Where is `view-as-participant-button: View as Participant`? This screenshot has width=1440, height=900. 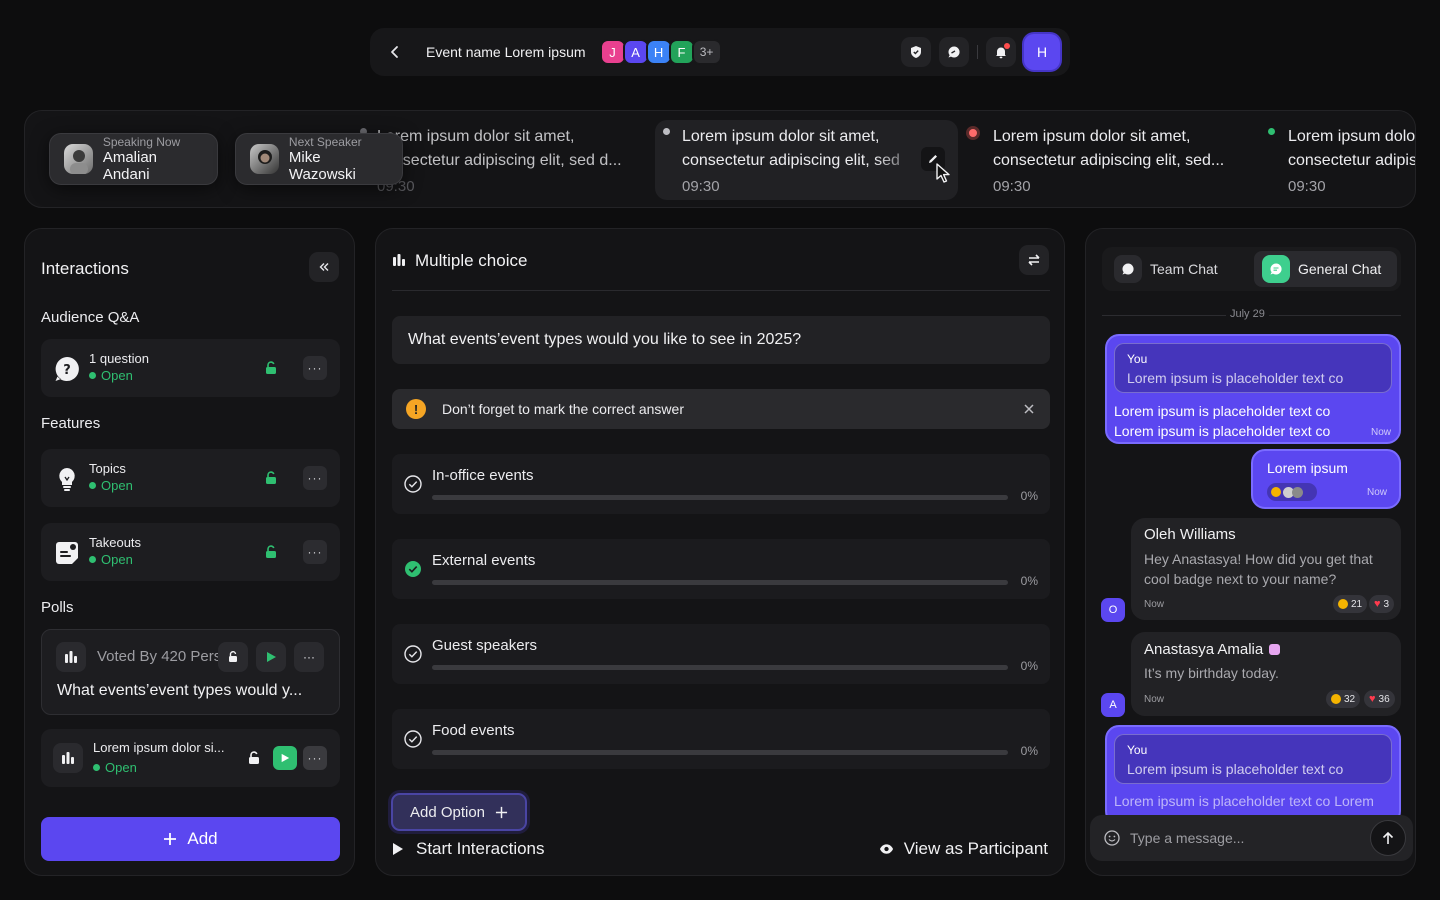 view-as-participant-button: View as Participant is located at coordinates (963, 849).